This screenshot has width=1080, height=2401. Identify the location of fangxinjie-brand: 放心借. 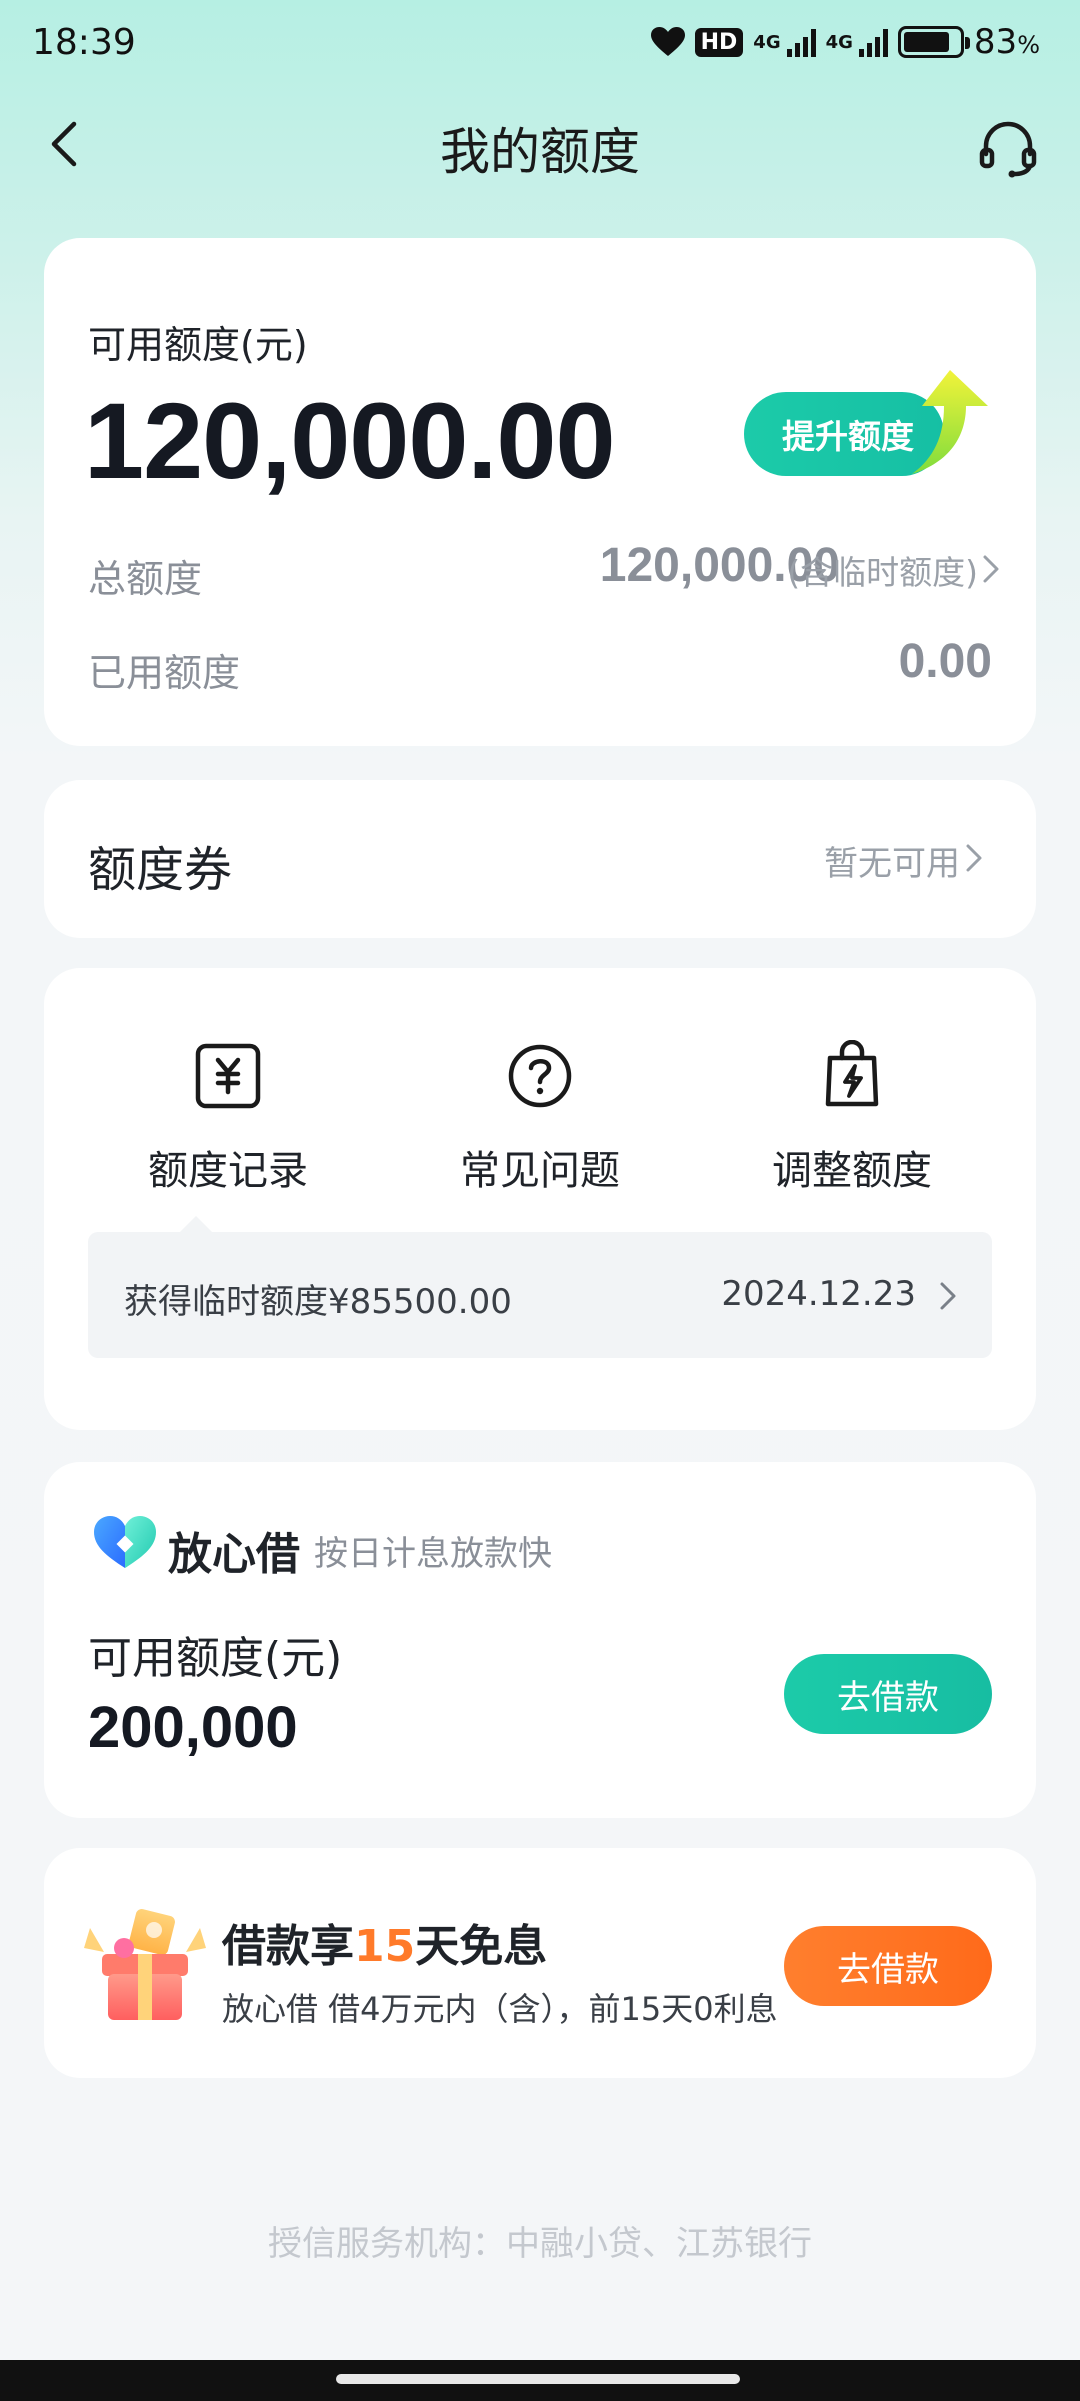
(234, 1554).